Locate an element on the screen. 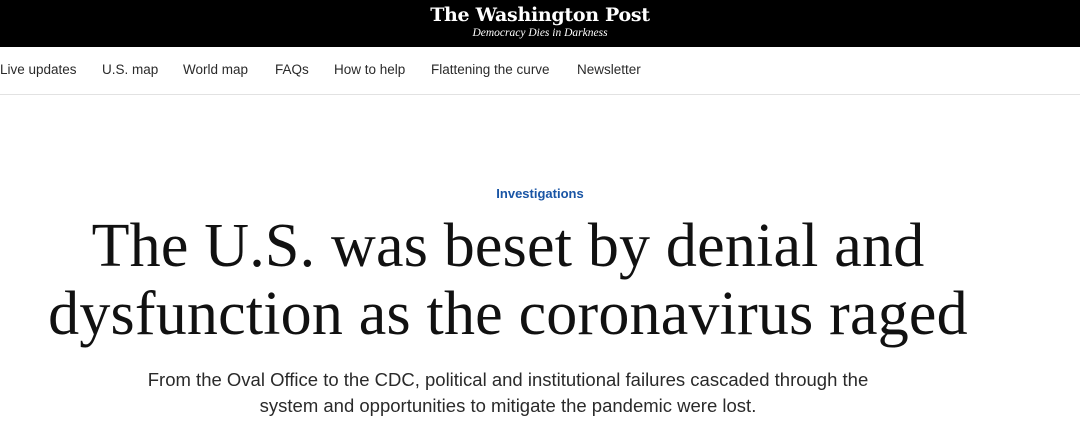 The width and height of the screenshot is (1080, 446). masthead-tagline: Democracy Dies in Darkness is located at coordinates (540, 33).